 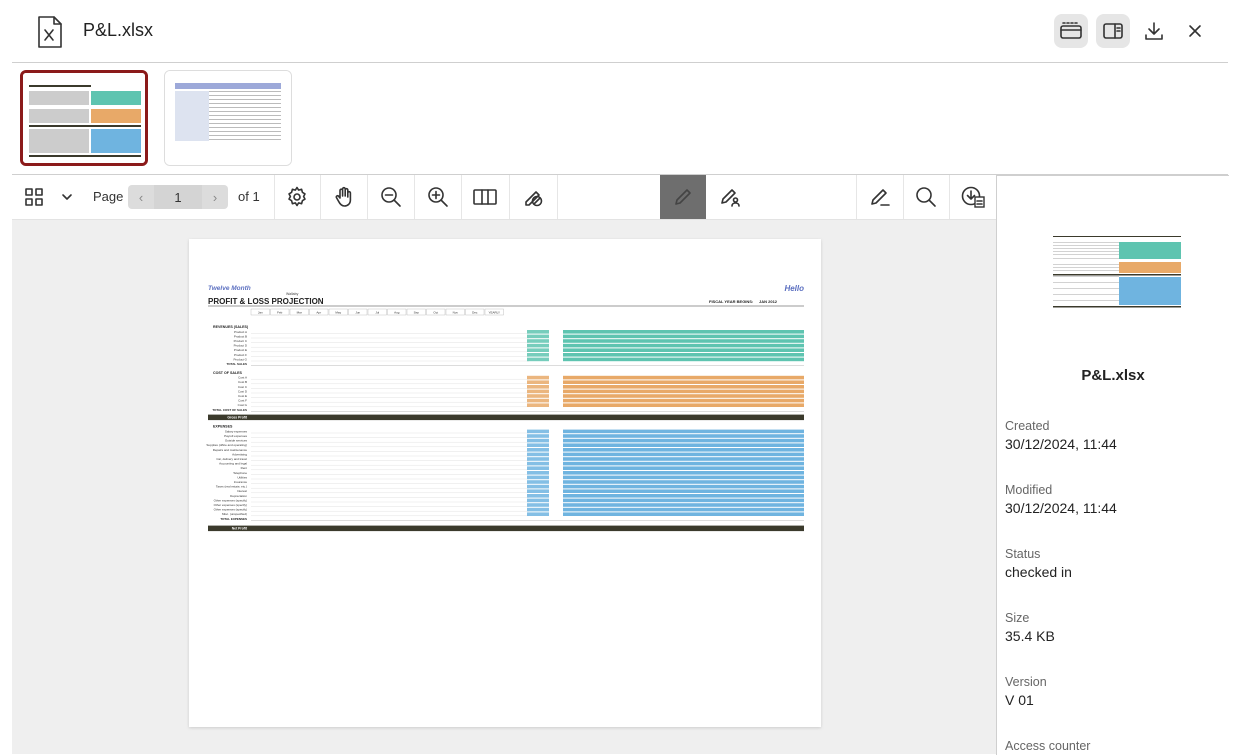 What do you see at coordinates (233, 519) in the screenshot?
I see `total-label: TOTAL EXPENSES` at bounding box center [233, 519].